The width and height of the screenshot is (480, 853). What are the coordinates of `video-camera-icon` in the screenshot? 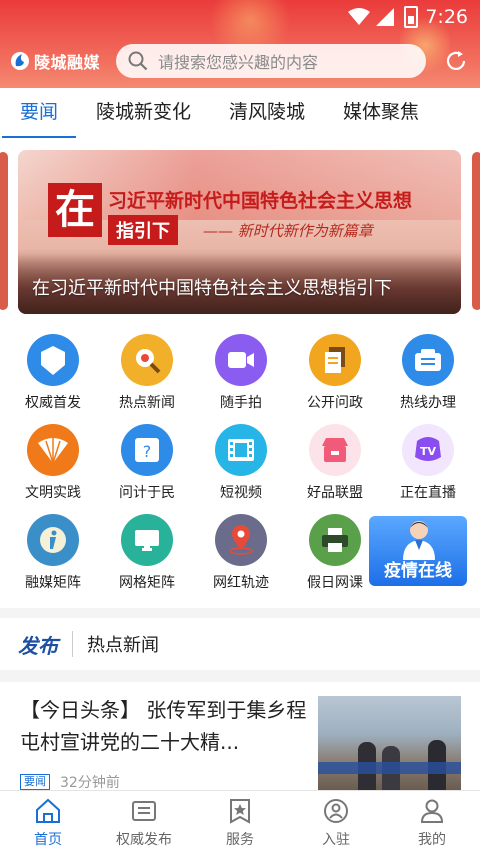 It's located at (241, 360).